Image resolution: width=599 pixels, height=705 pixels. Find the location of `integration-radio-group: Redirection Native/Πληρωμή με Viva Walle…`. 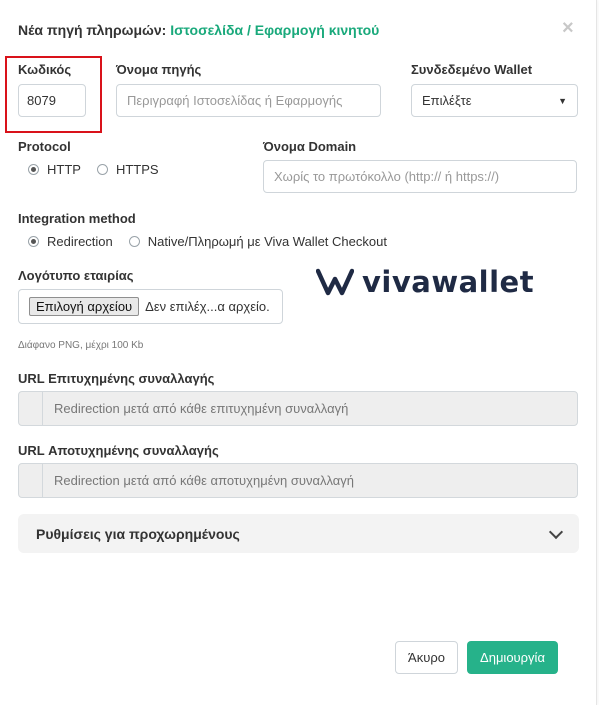

integration-radio-group: Redirection Native/Πληρωμή με Viva Walle… is located at coordinates (215, 241).